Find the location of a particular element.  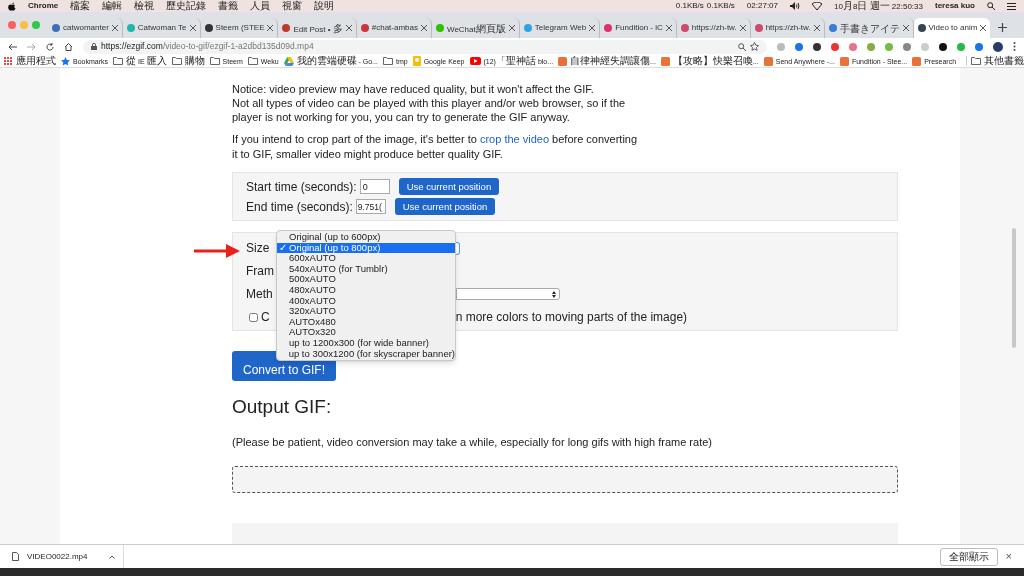

method-label: Meth is located at coordinates (260, 294).